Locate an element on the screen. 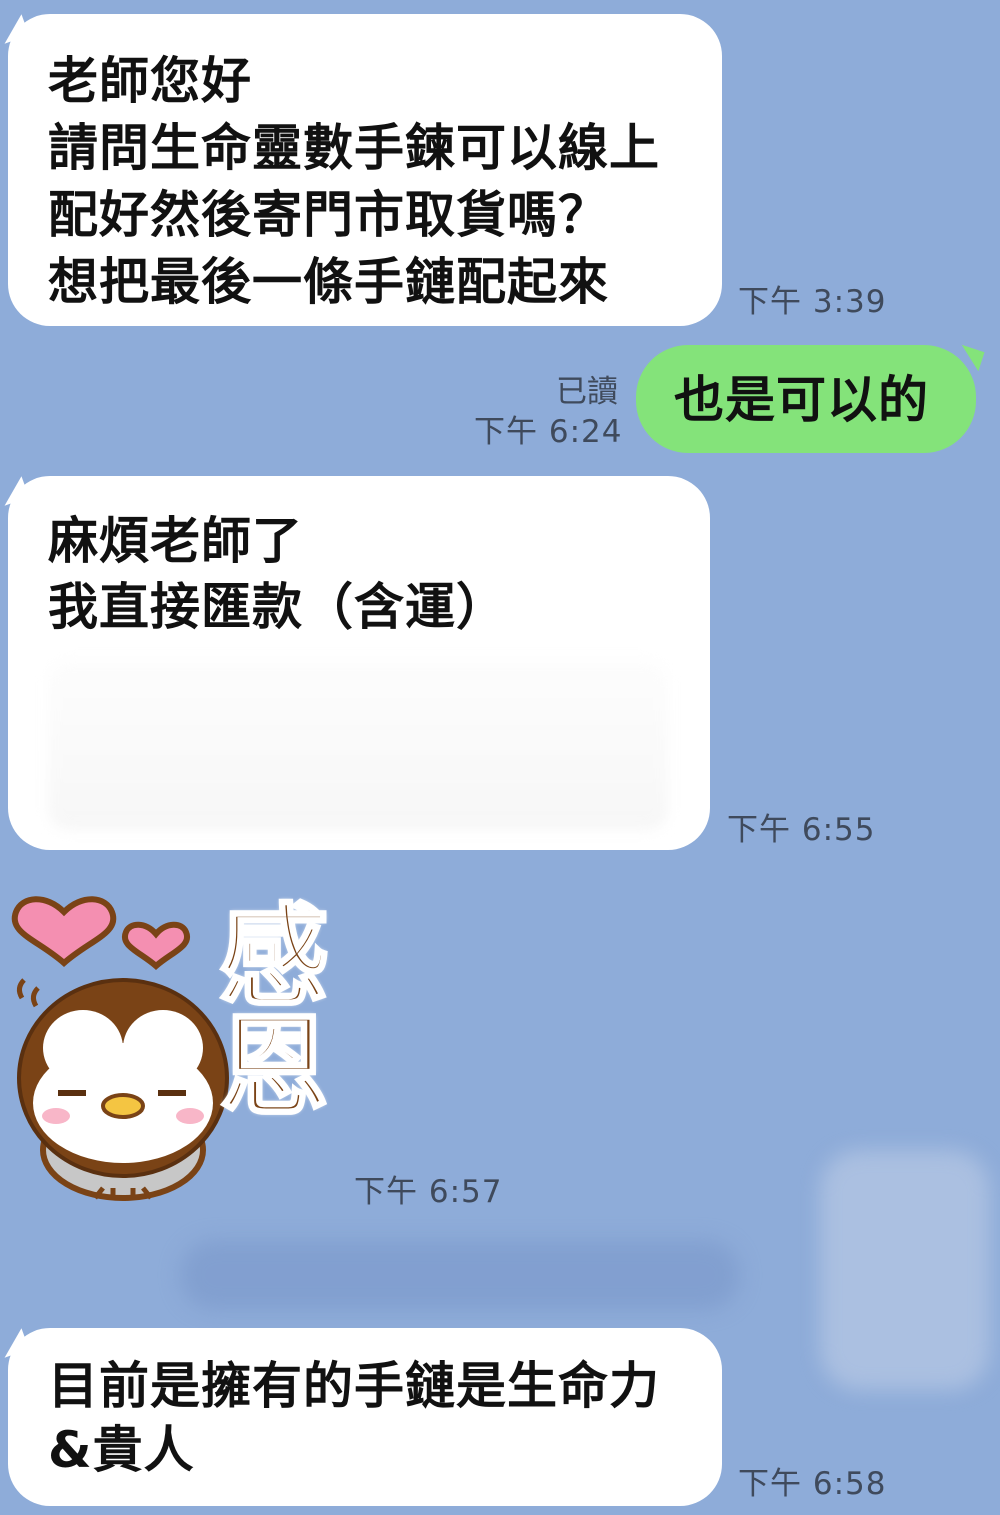  message-text: 也是可以的 is located at coordinates (801, 400).